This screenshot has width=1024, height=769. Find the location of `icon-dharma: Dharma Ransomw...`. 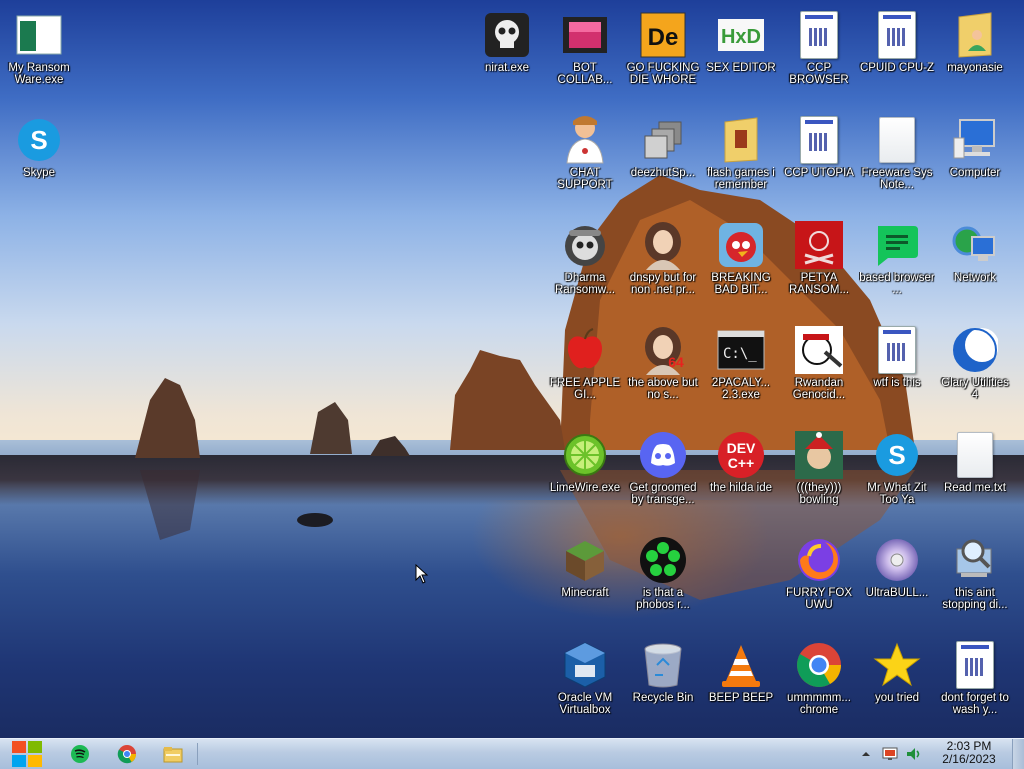

icon-dharma: Dharma Ransomw... is located at coordinates (585, 264).